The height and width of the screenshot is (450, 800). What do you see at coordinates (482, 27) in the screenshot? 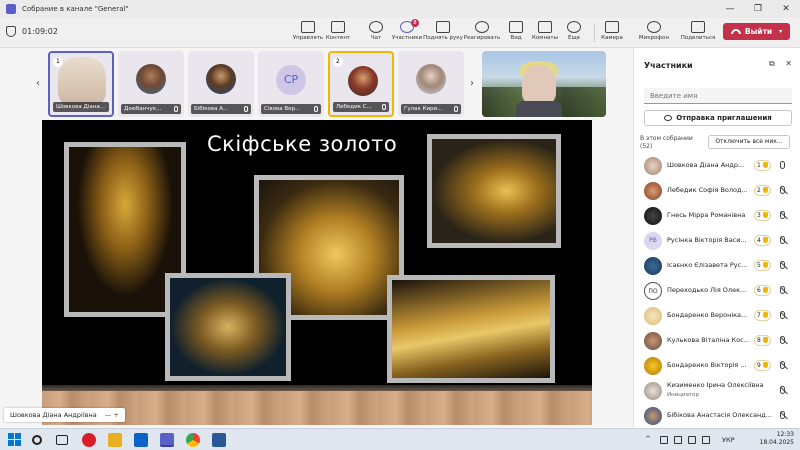
I see `emoji-icon` at bounding box center [482, 27].